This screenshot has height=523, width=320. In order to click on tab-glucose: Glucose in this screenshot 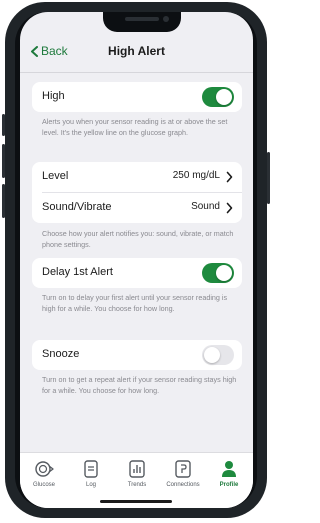, I will do `click(44, 473)`.